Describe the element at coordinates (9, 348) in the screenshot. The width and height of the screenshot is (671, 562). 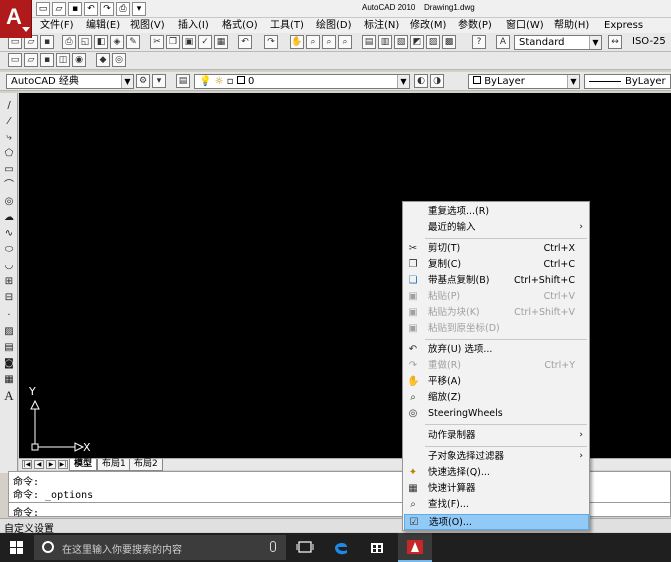
I see `gradient-icon: ▤` at that location.